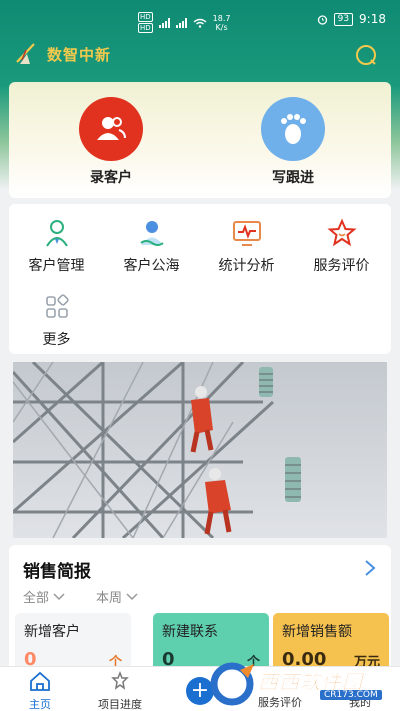 The height and width of the screenshot is (711, 400). What do you see at coordinates (211, 643) in the screenshot?
I see `stat-new-contacts: 新建联系 0 个` at bounding box center [211, 643].